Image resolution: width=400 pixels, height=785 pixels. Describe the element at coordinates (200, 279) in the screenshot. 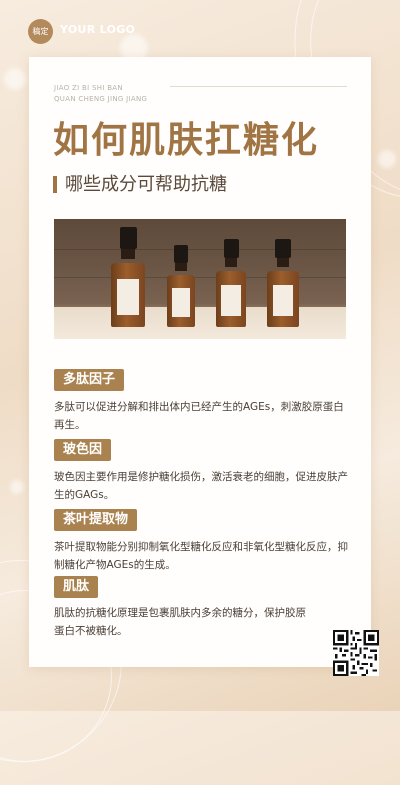

I see `serum-bottles-photo` at that location.